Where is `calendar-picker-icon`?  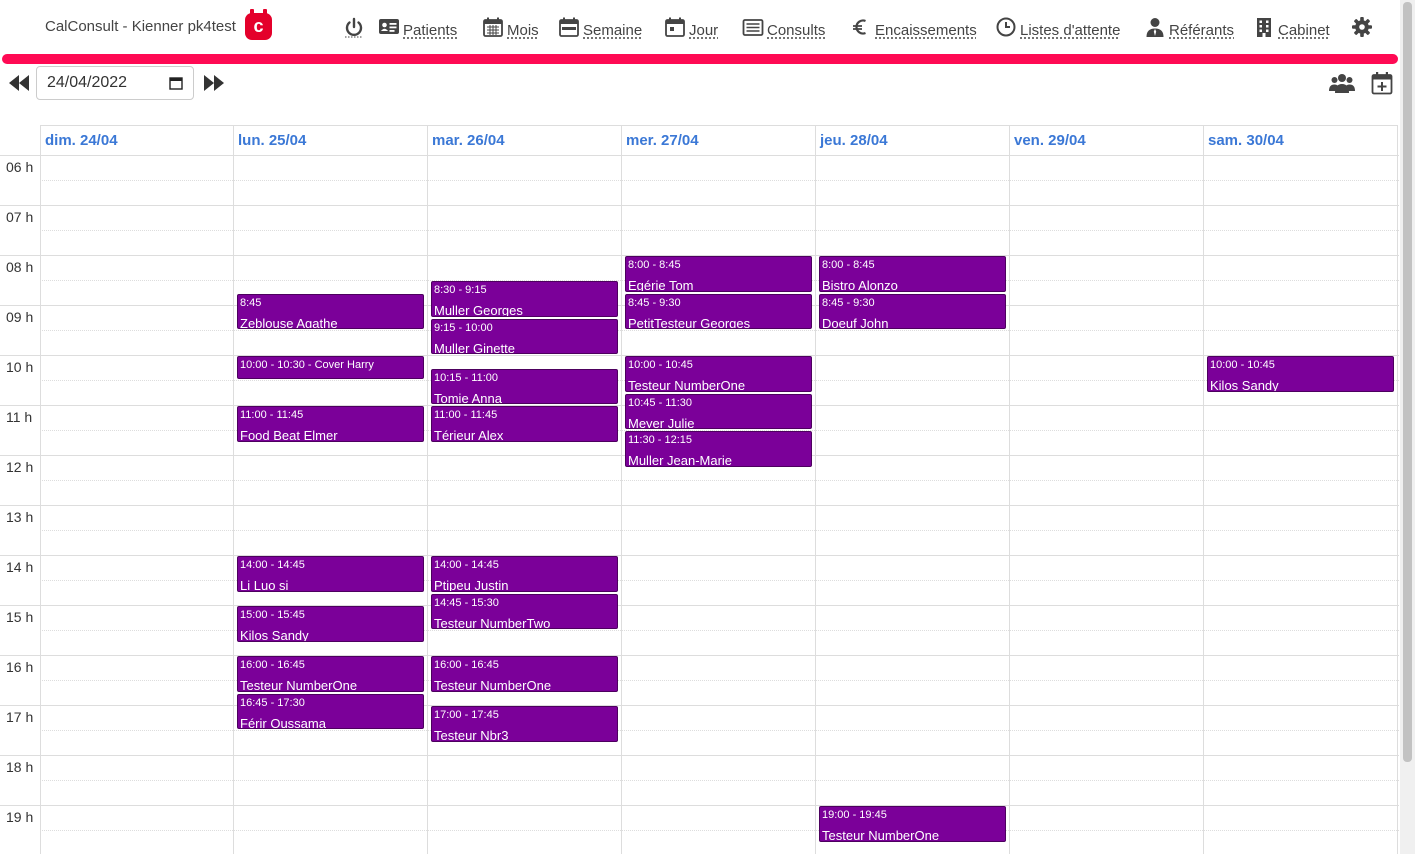
calendar-picker-icon is located at coordinates (176, 83).